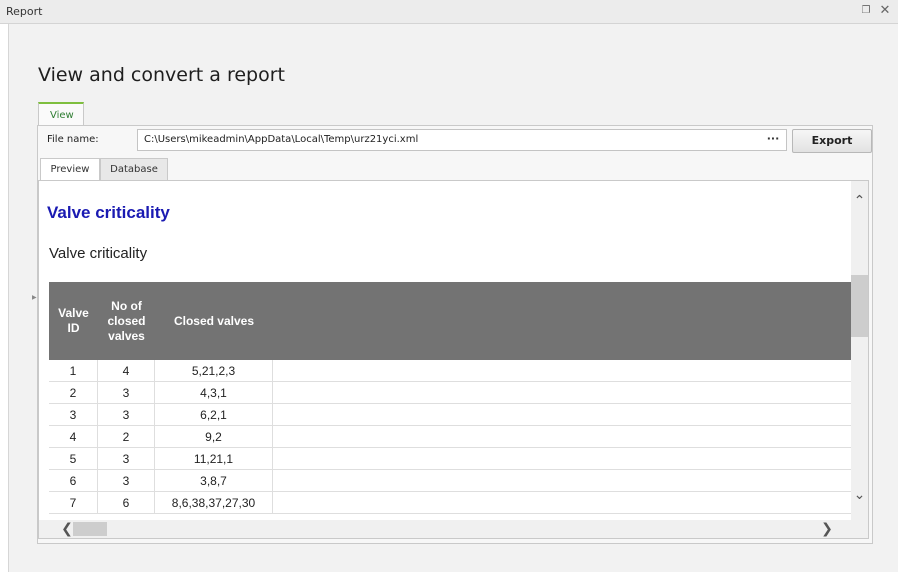 This screenshot has height=572, width=898. Describe the element at coordinates (24, 11) in the screenshot. I see `window-title: Report` at that location.